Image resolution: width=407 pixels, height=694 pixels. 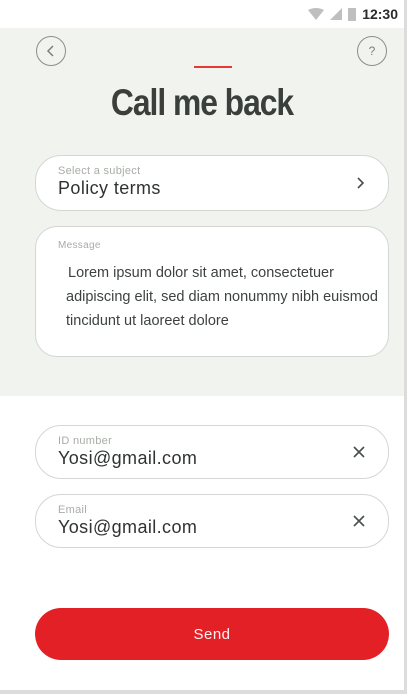 I want to click on id-number-label: ID number, so click(x=85, y=441).